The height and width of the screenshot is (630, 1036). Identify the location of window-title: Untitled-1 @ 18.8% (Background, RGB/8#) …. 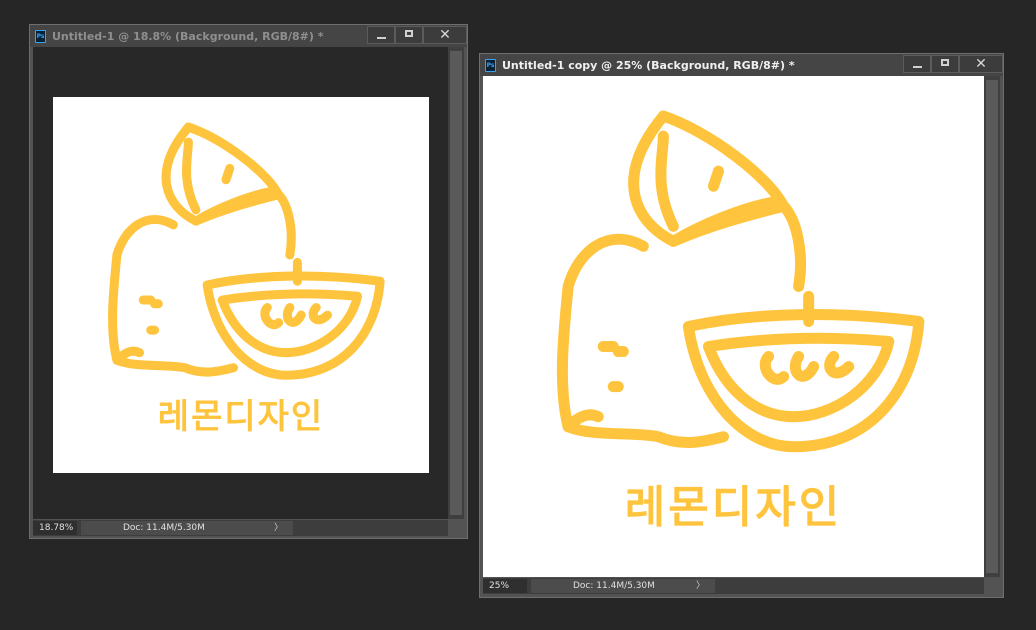
(188, 36).